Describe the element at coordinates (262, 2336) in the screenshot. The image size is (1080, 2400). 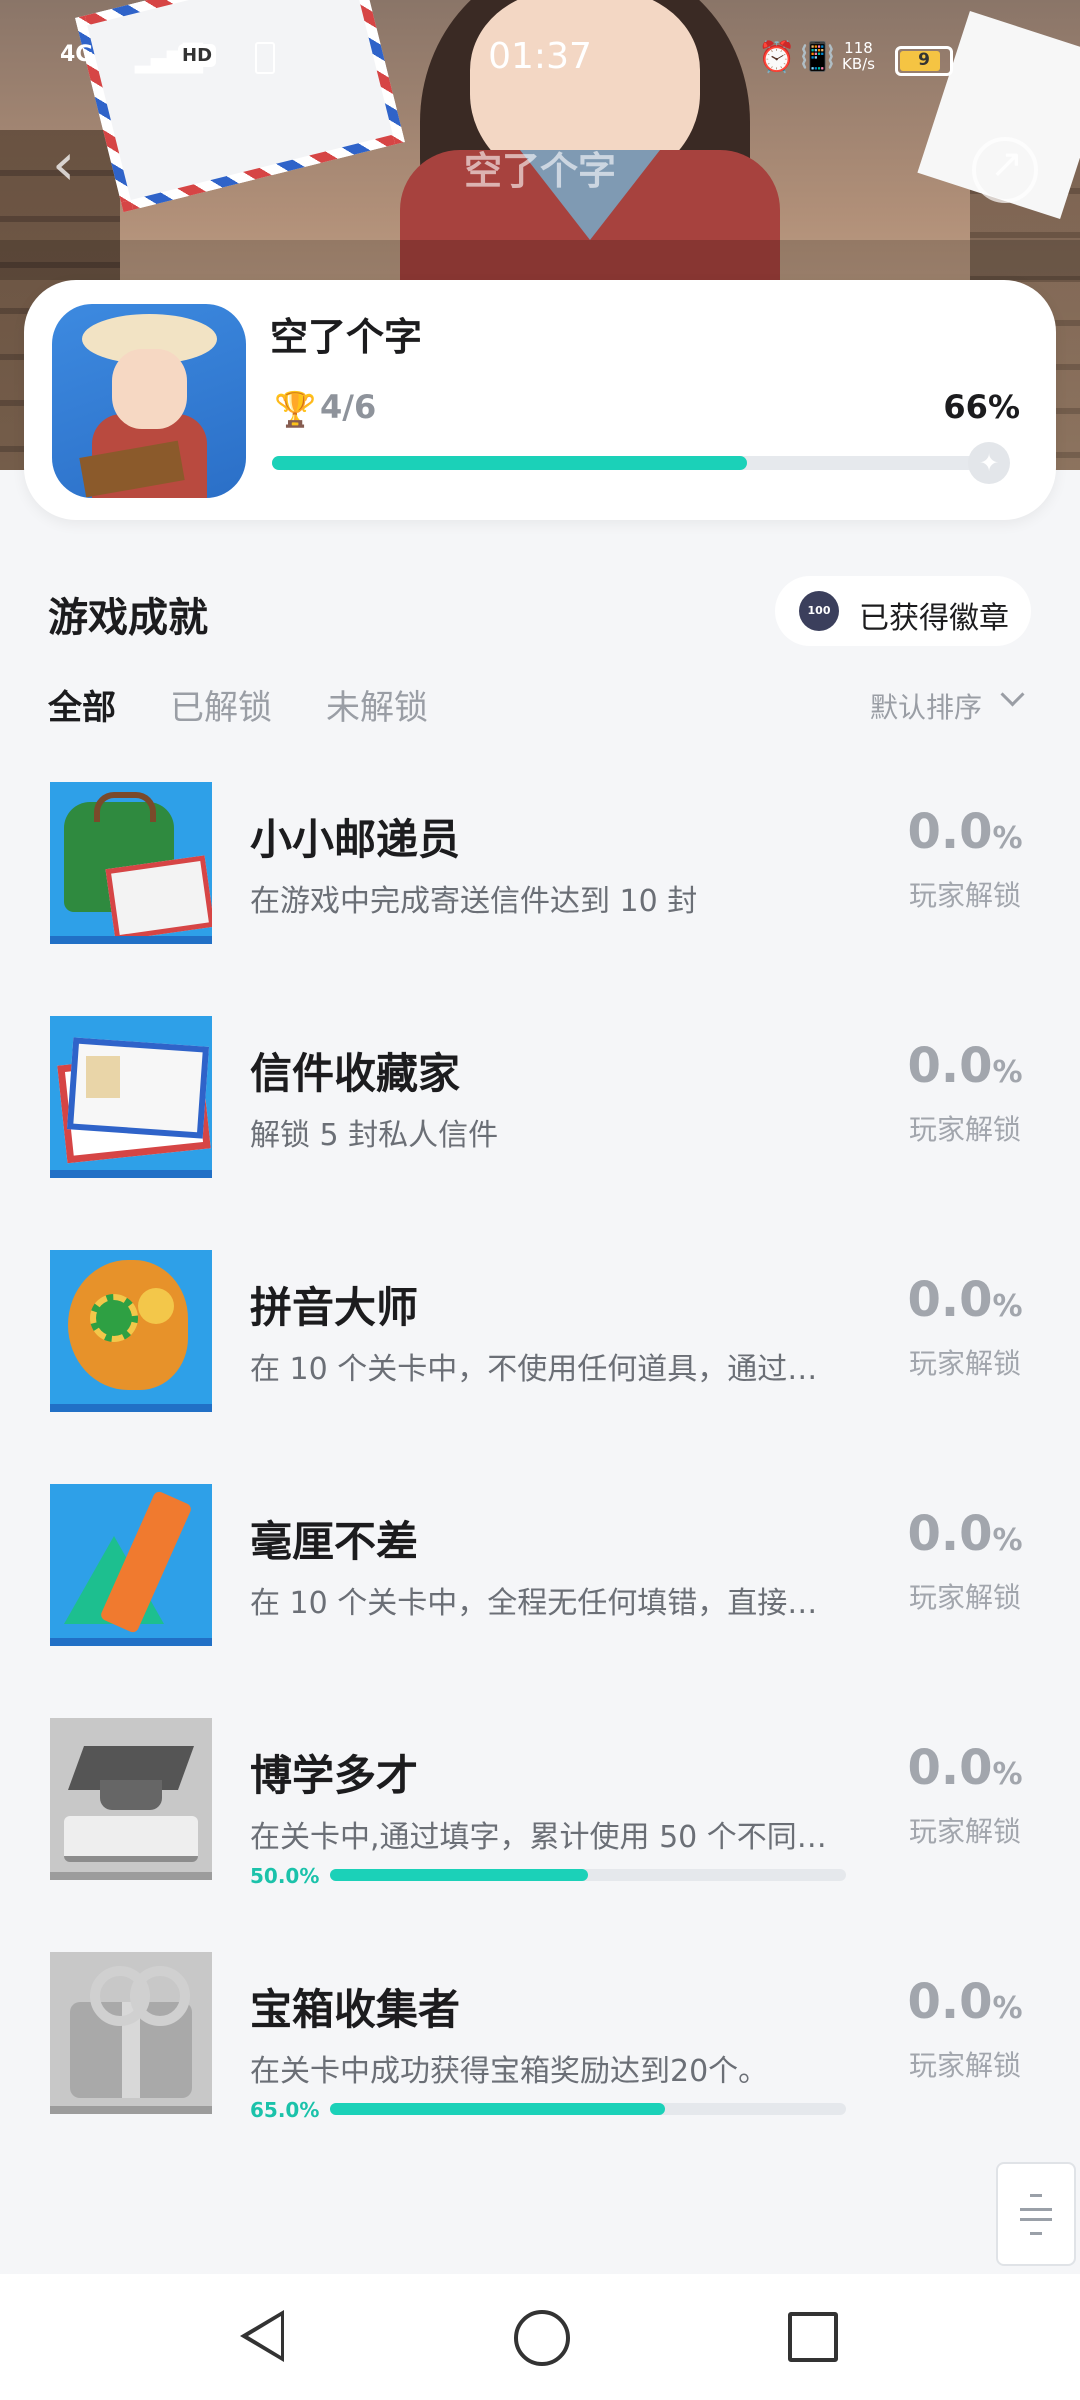
I see `nav-back-icon` at that location.